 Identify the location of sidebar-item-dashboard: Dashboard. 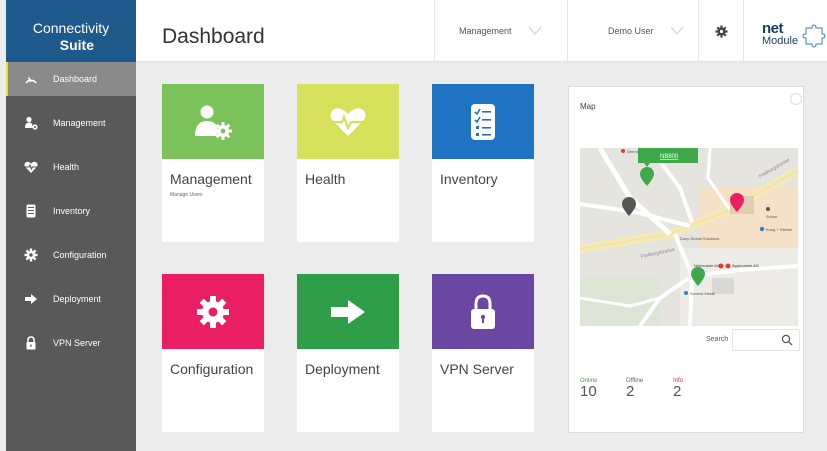
(71, 79).